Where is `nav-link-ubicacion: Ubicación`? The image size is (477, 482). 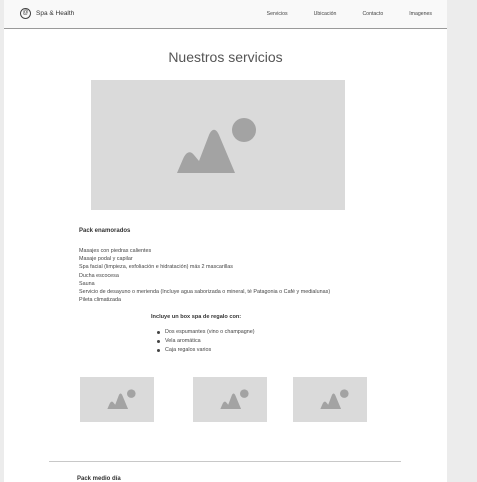 nav-link-ubicacion: Ubicación is located at coordinates (325, 14).